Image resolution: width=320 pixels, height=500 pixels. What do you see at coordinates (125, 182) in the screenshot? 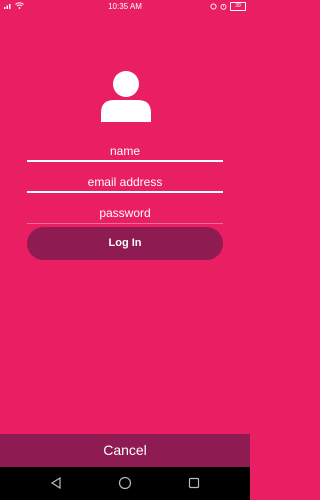
I see `email-field: email address` at bounding box center [125, 182].